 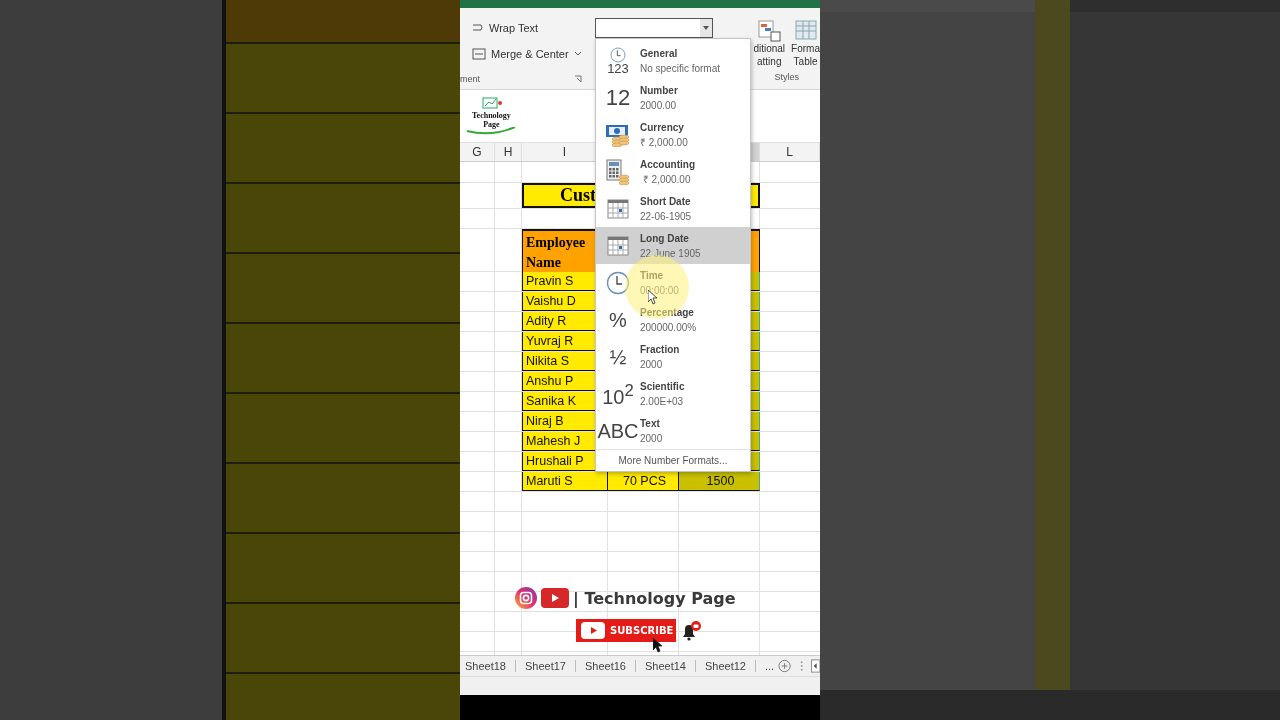 I want to click on number-format-field, so click(x=654, y=28).